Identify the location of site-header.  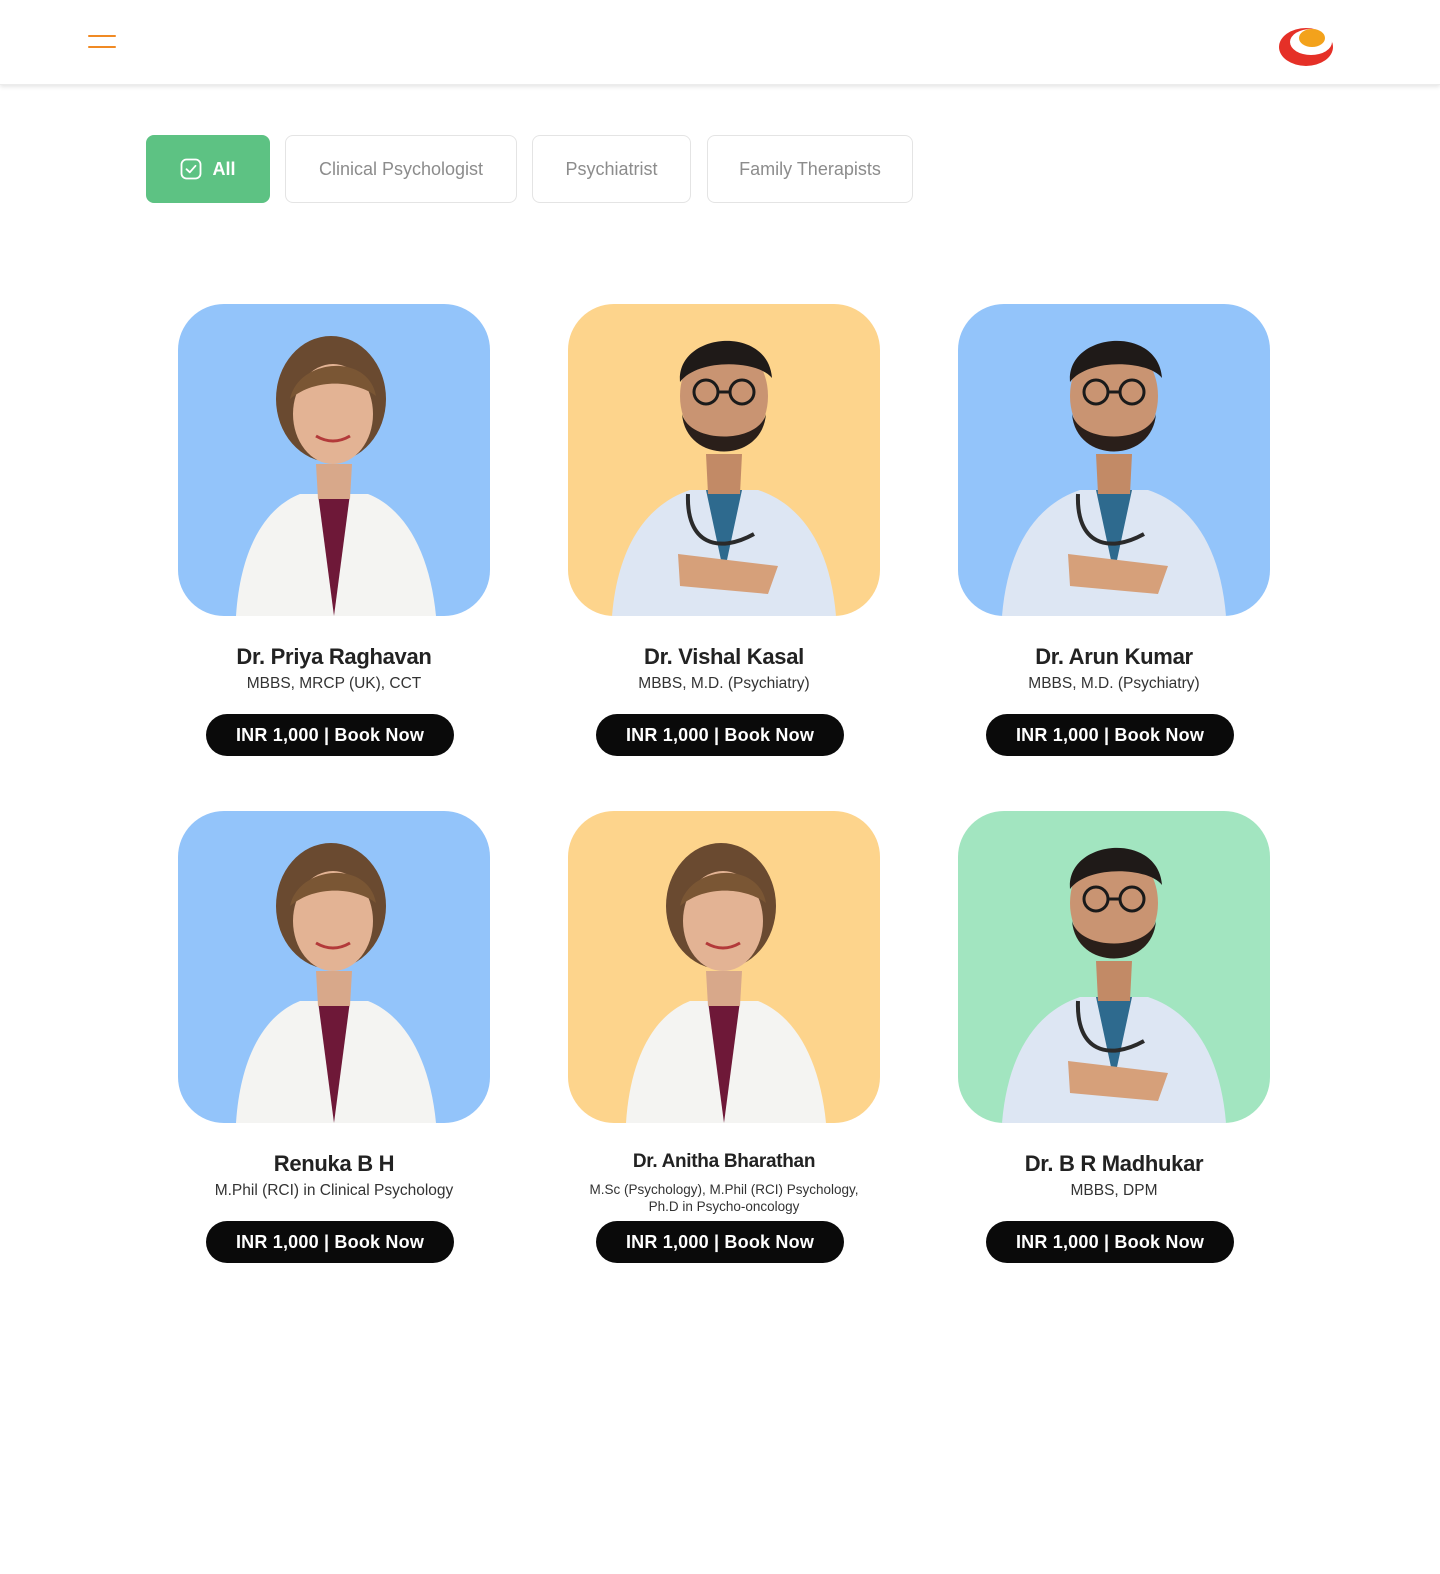
(720, 42).